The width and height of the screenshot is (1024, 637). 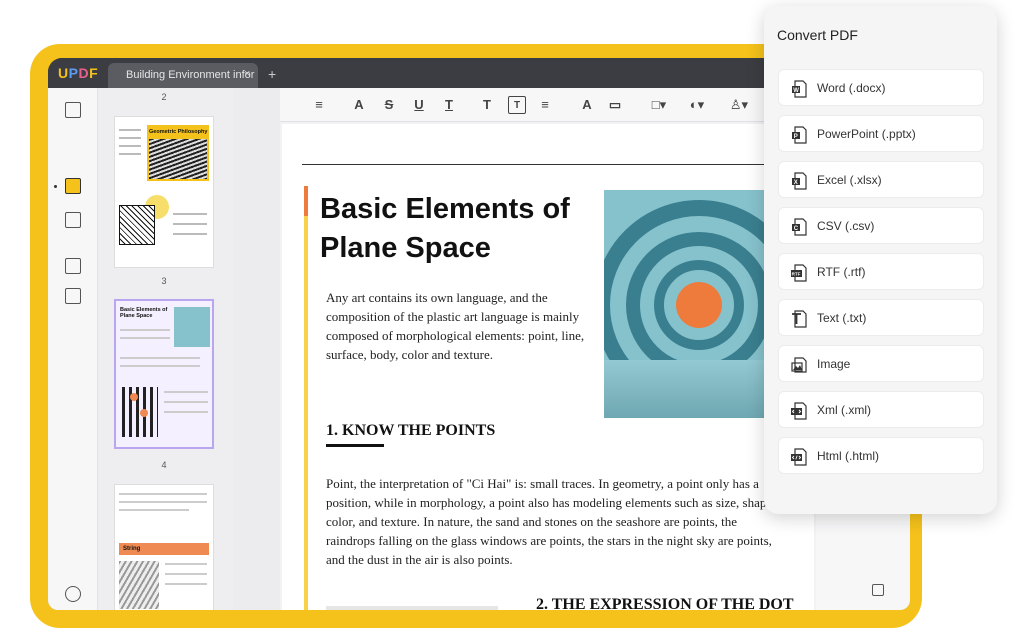 I want to click on sticker-icon: ◐▾, so click(x=697, y=105).